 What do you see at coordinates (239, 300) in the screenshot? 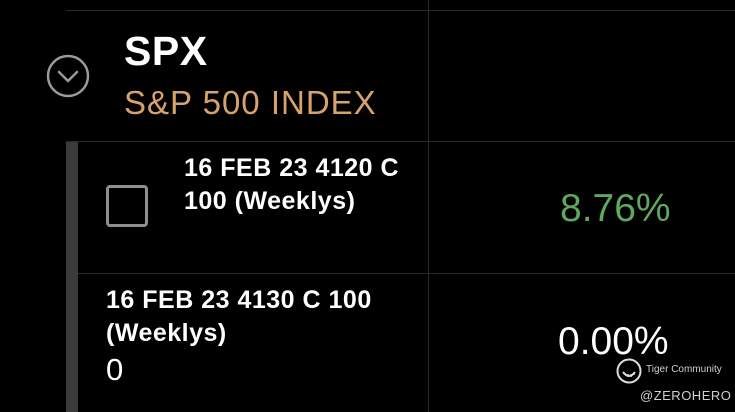
I see `option-contract-line1: 16 FEB 23 4130 C 100` at bounding box center [239, 300].